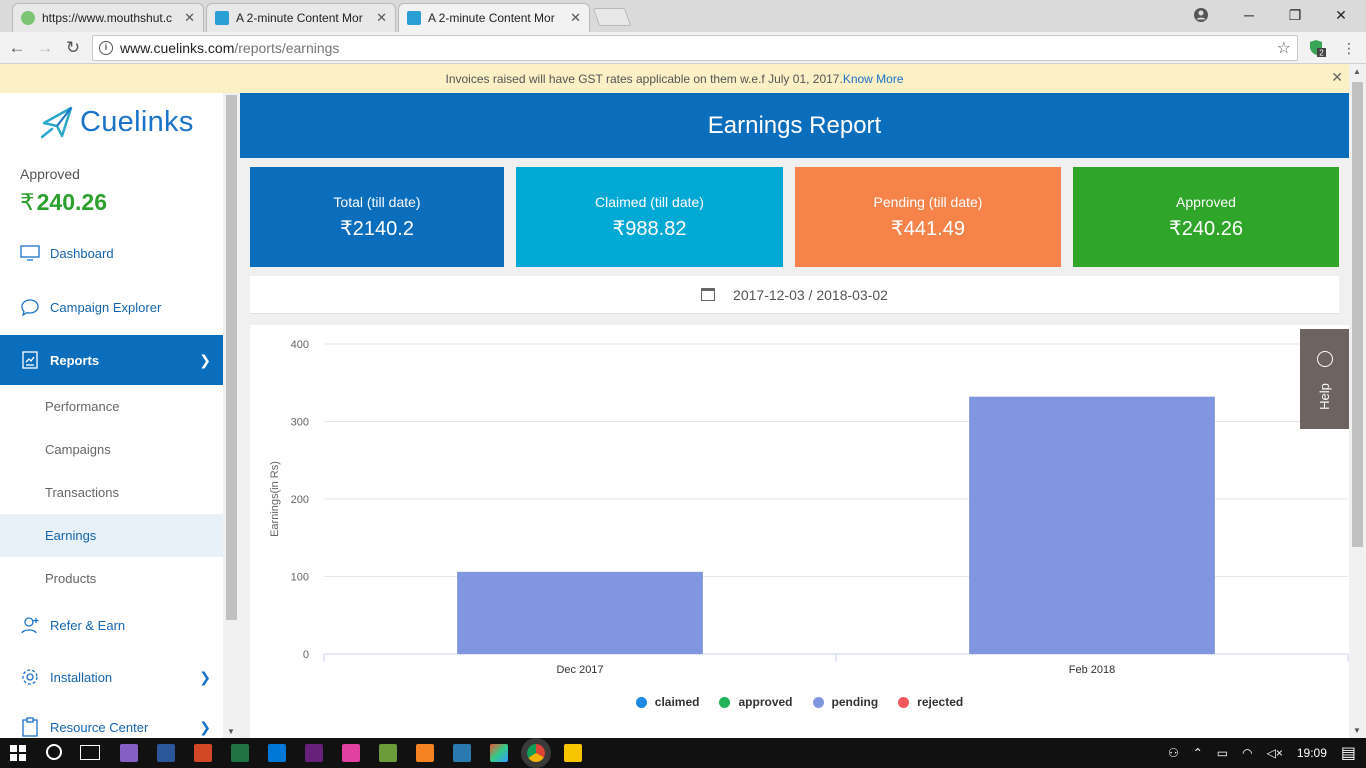 This screenshot has width=1366, height=768. I want to click on legend-item-rejected: rejected, so click(930, 702).